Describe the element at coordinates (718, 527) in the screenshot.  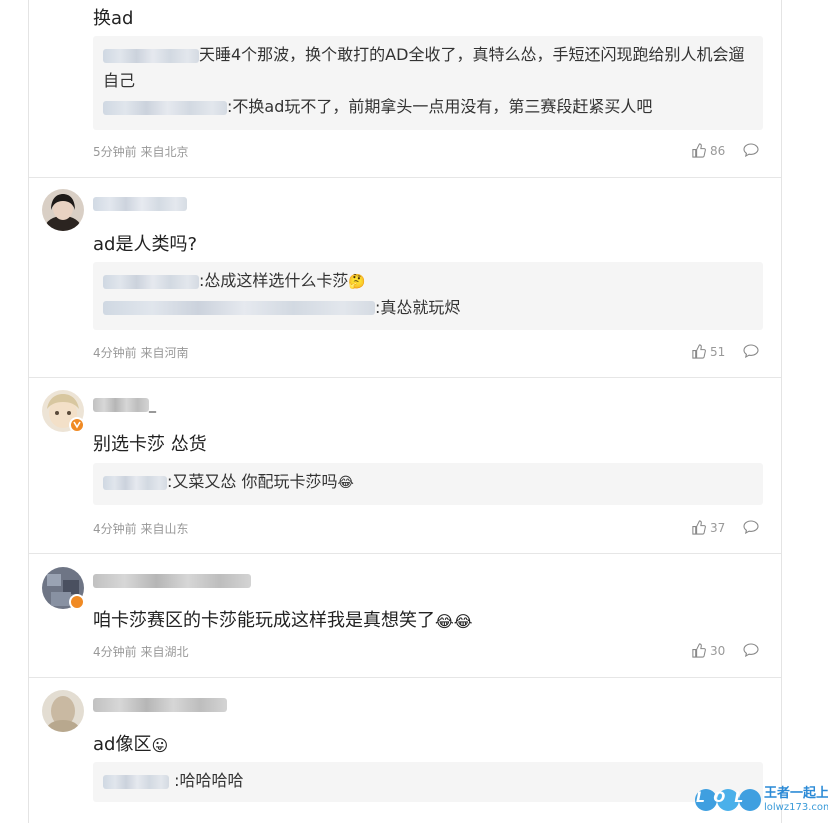
I see `like-count: 37` at that location.